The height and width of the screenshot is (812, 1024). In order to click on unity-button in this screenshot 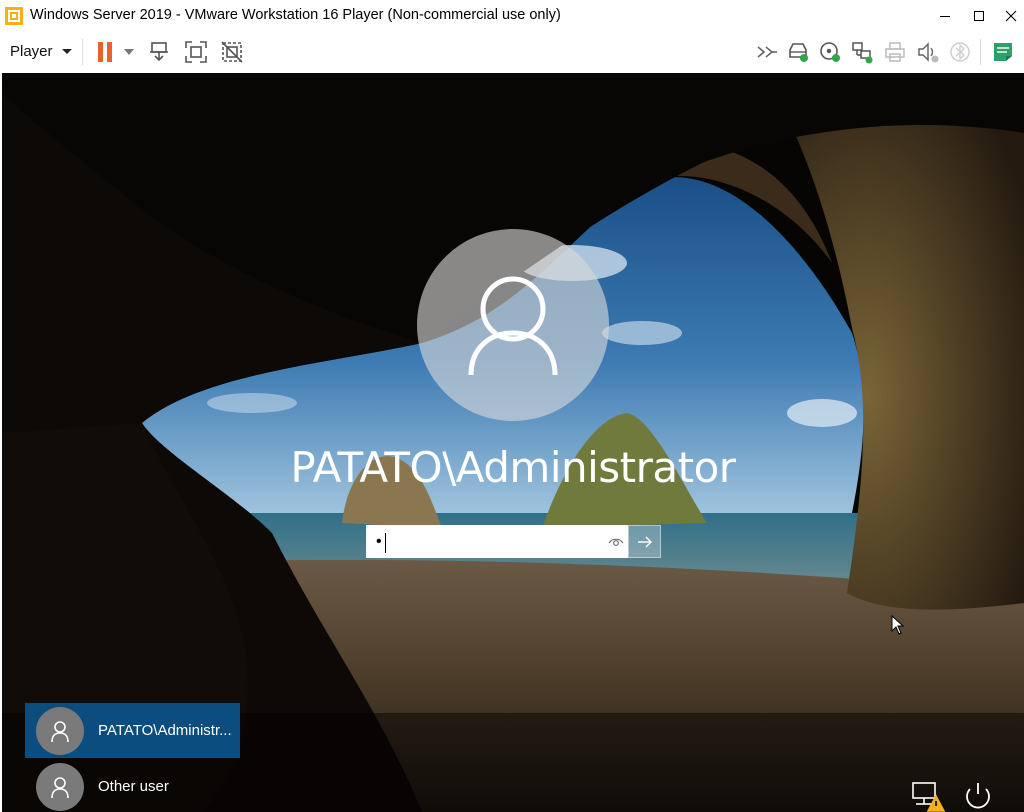, I will do `click(232, 52)`.